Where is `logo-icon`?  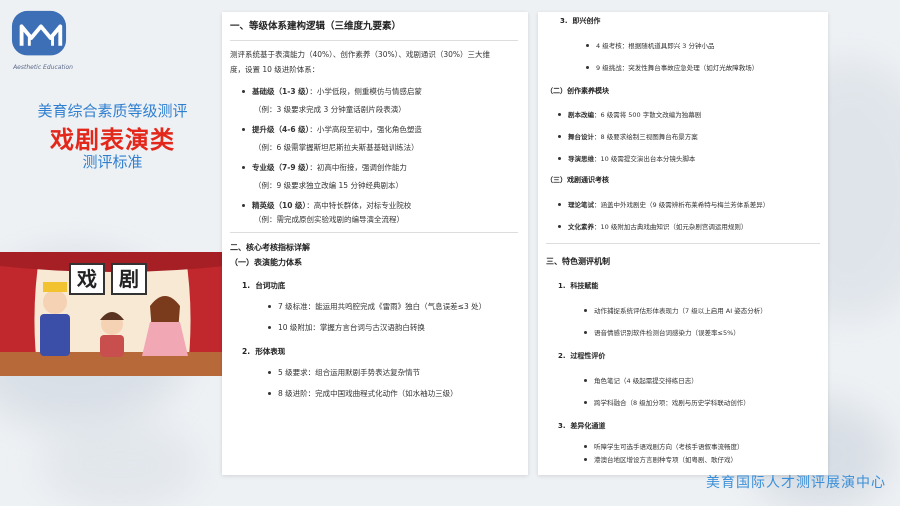 logo-icon is located at coordinates (39, 33).